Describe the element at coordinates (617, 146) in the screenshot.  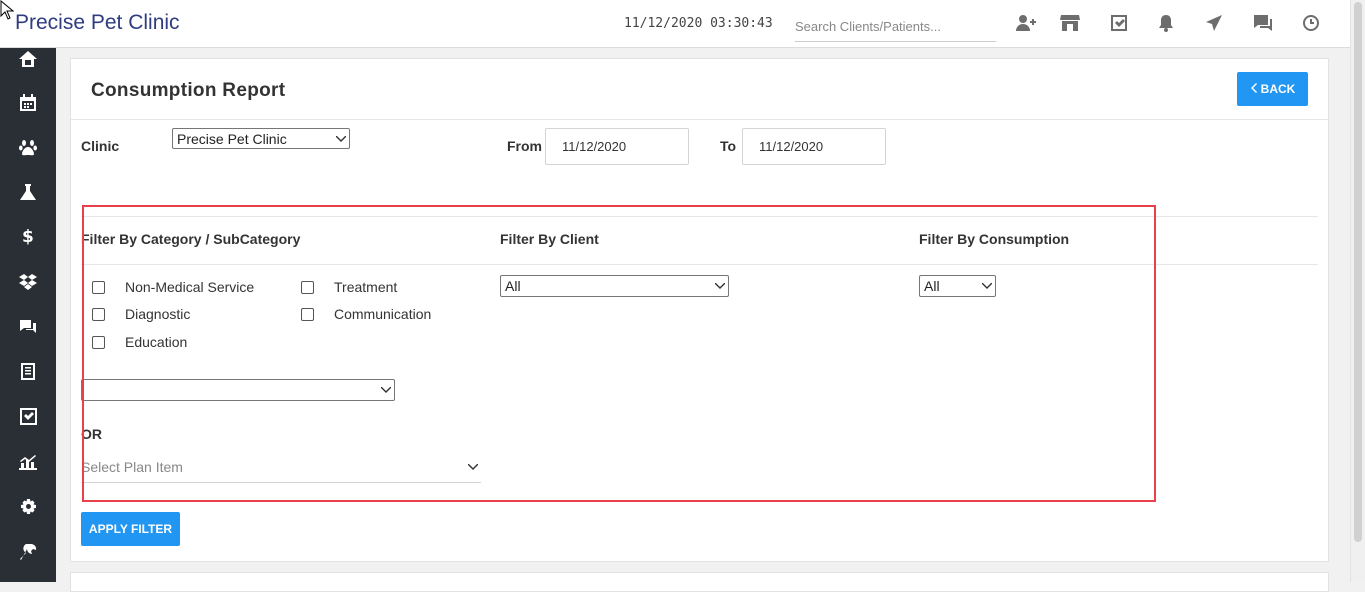
I see `from-date-input` at that location.